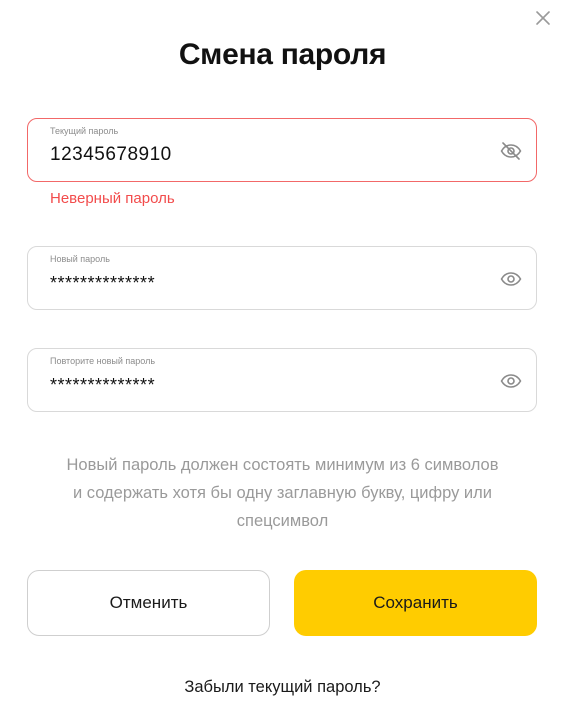  I want to click on save-button: Сохранить, so click(415, 603).